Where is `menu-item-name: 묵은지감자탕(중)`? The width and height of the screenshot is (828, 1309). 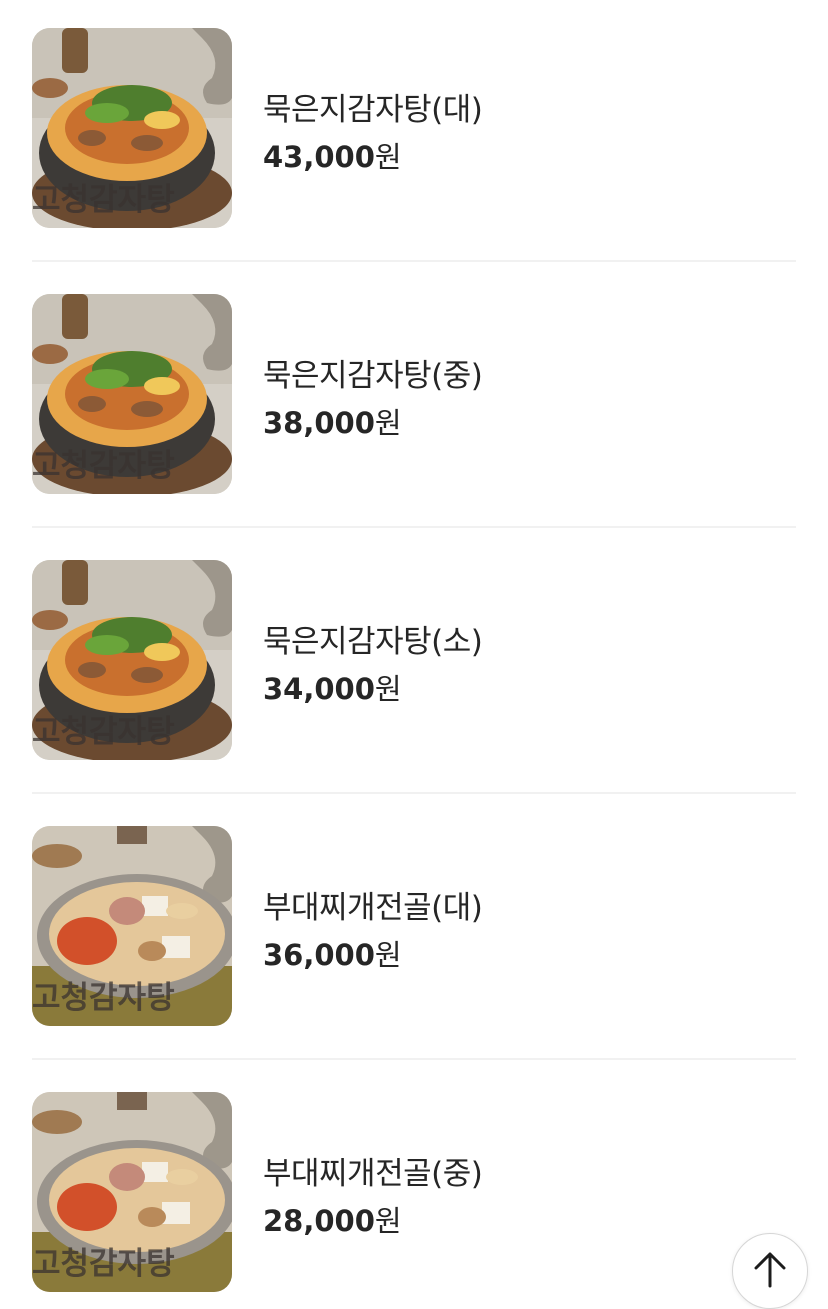
menu-item-name: 묵은지감자탕(중) is located at coordinates (373, 376).